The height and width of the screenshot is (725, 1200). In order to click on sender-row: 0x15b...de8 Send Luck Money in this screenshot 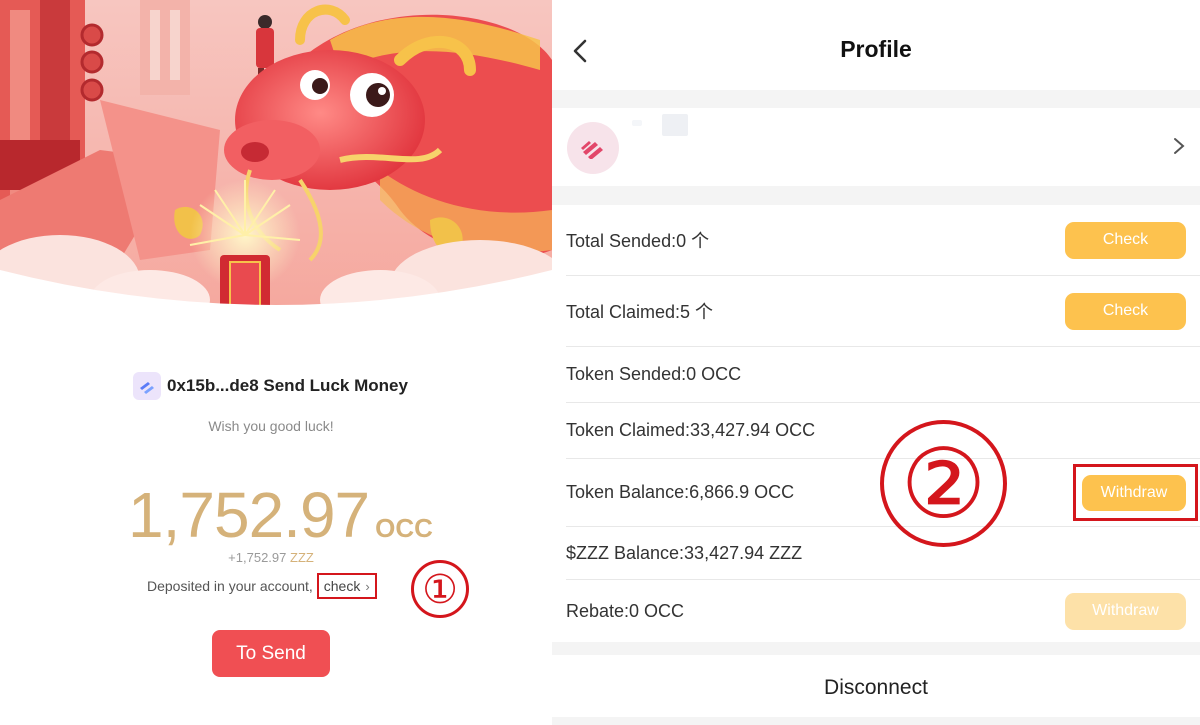, I will do `click(270, 386)`.